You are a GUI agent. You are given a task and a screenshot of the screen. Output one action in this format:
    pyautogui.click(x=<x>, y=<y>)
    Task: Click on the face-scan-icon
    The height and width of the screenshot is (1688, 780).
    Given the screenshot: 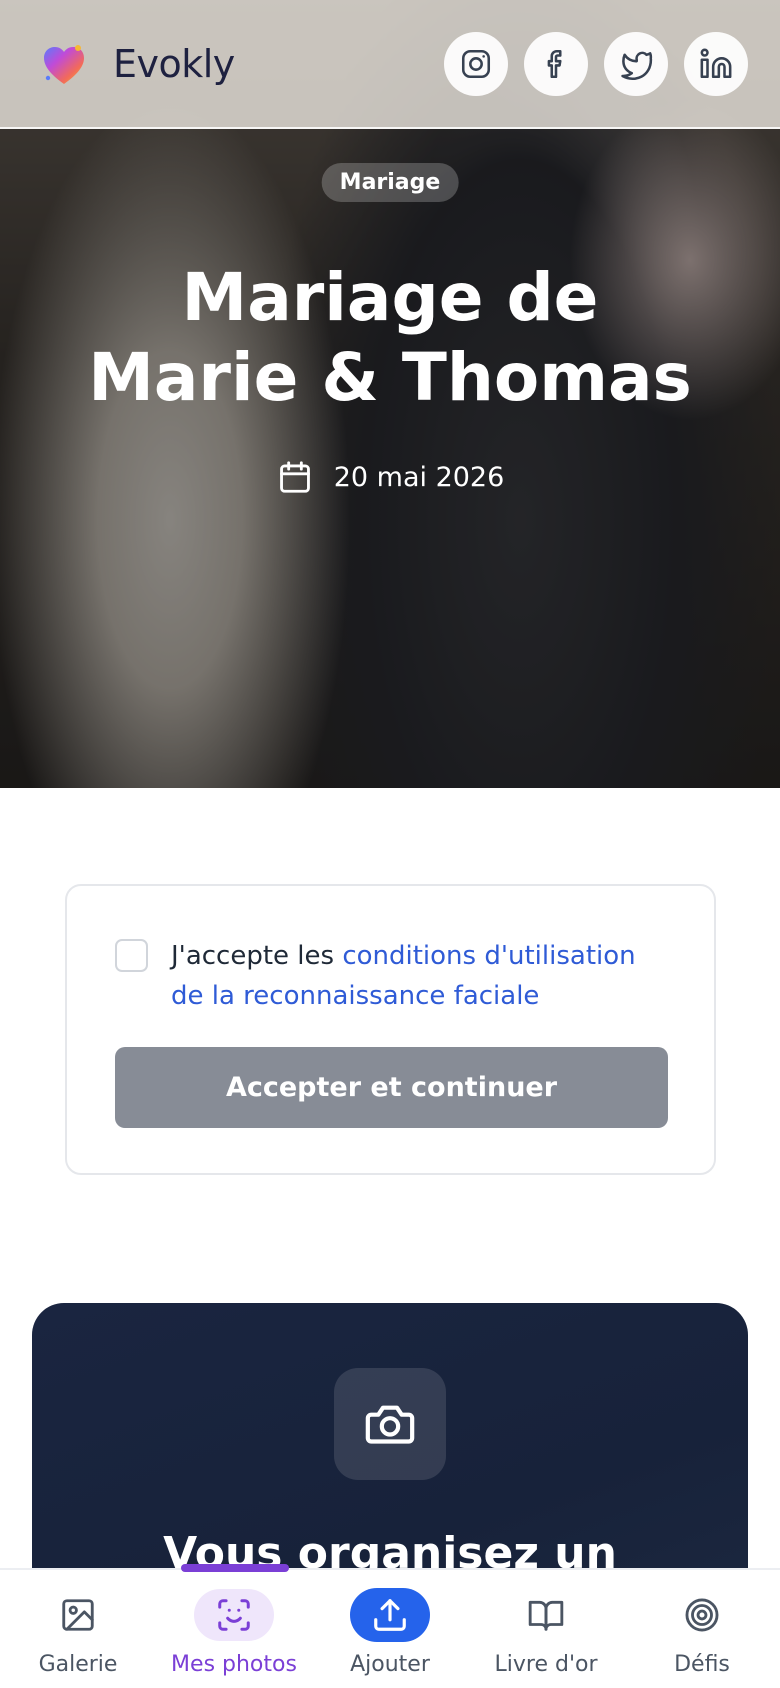 What is the action you would take?
    pyautogui.click(x=234, y=1615)
    